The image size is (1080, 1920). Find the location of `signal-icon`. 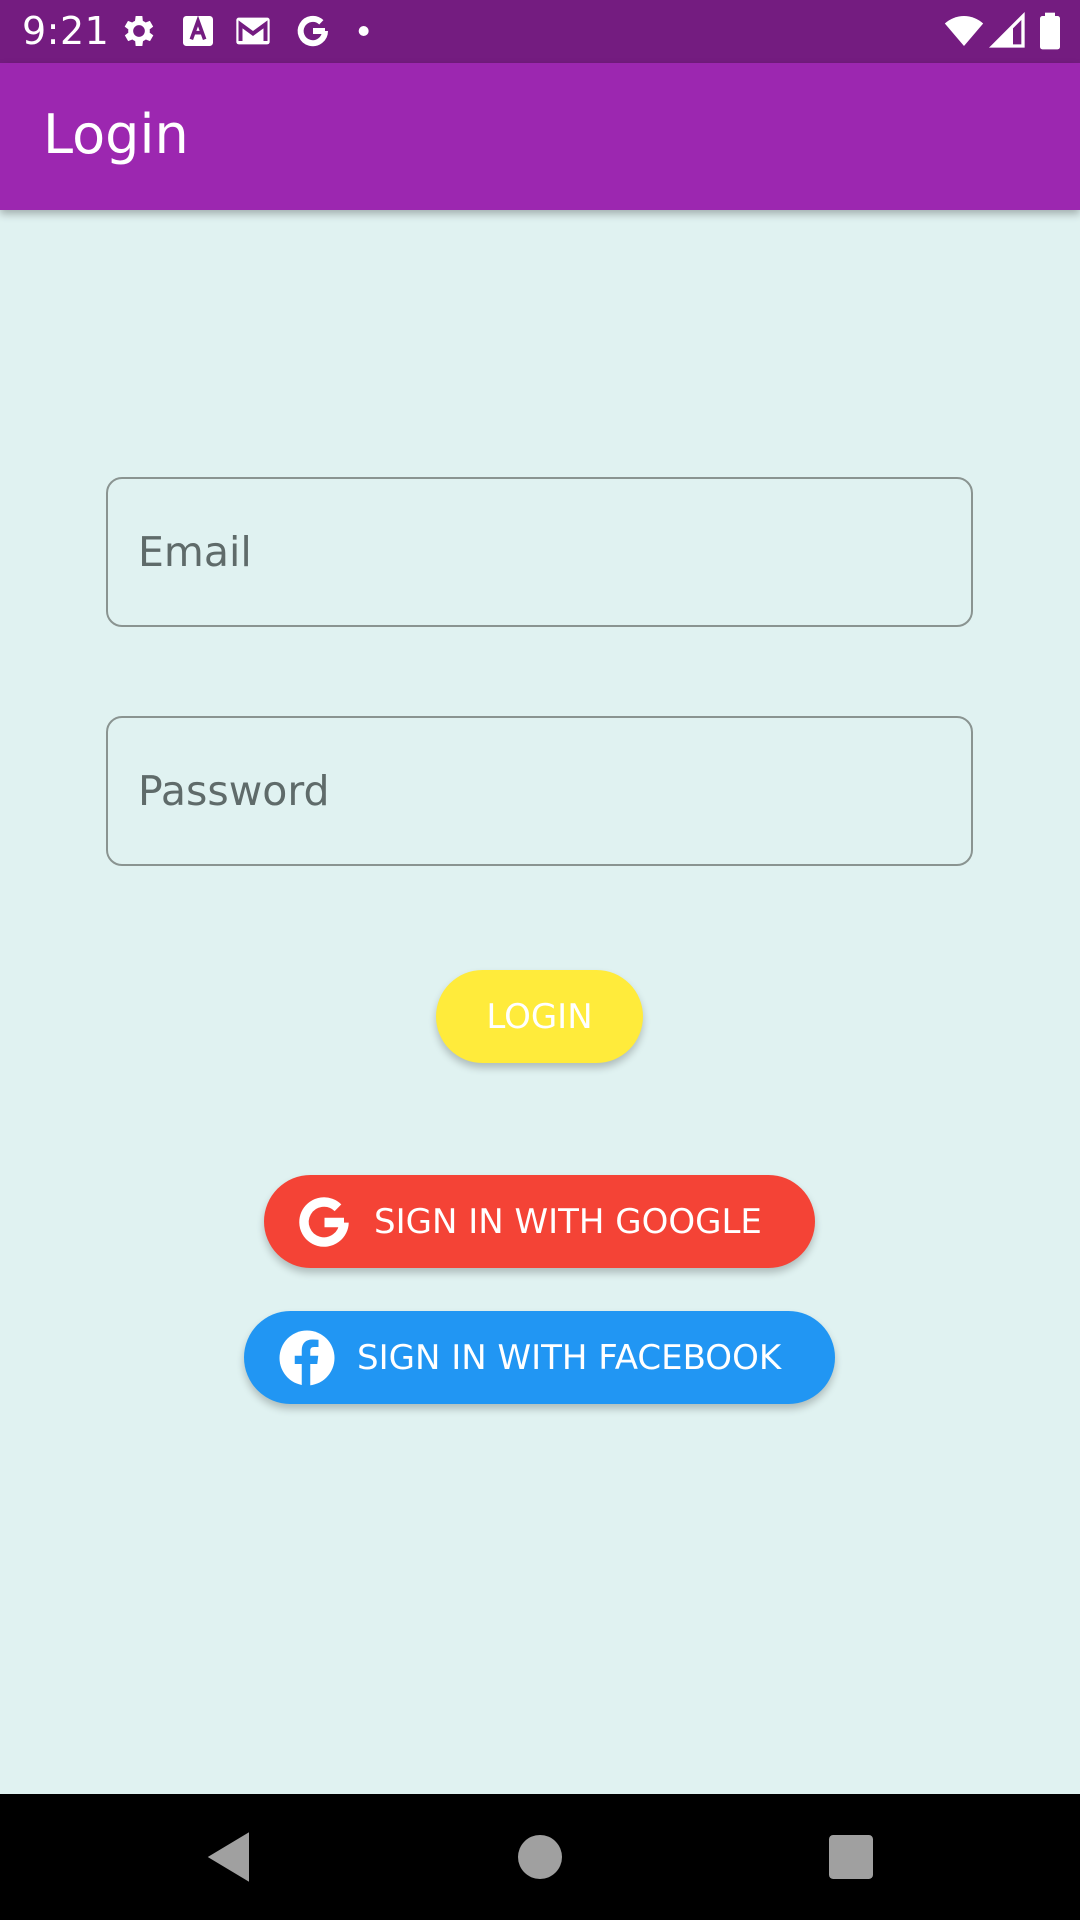

signal-icon is located at coordinates (1008, 31).